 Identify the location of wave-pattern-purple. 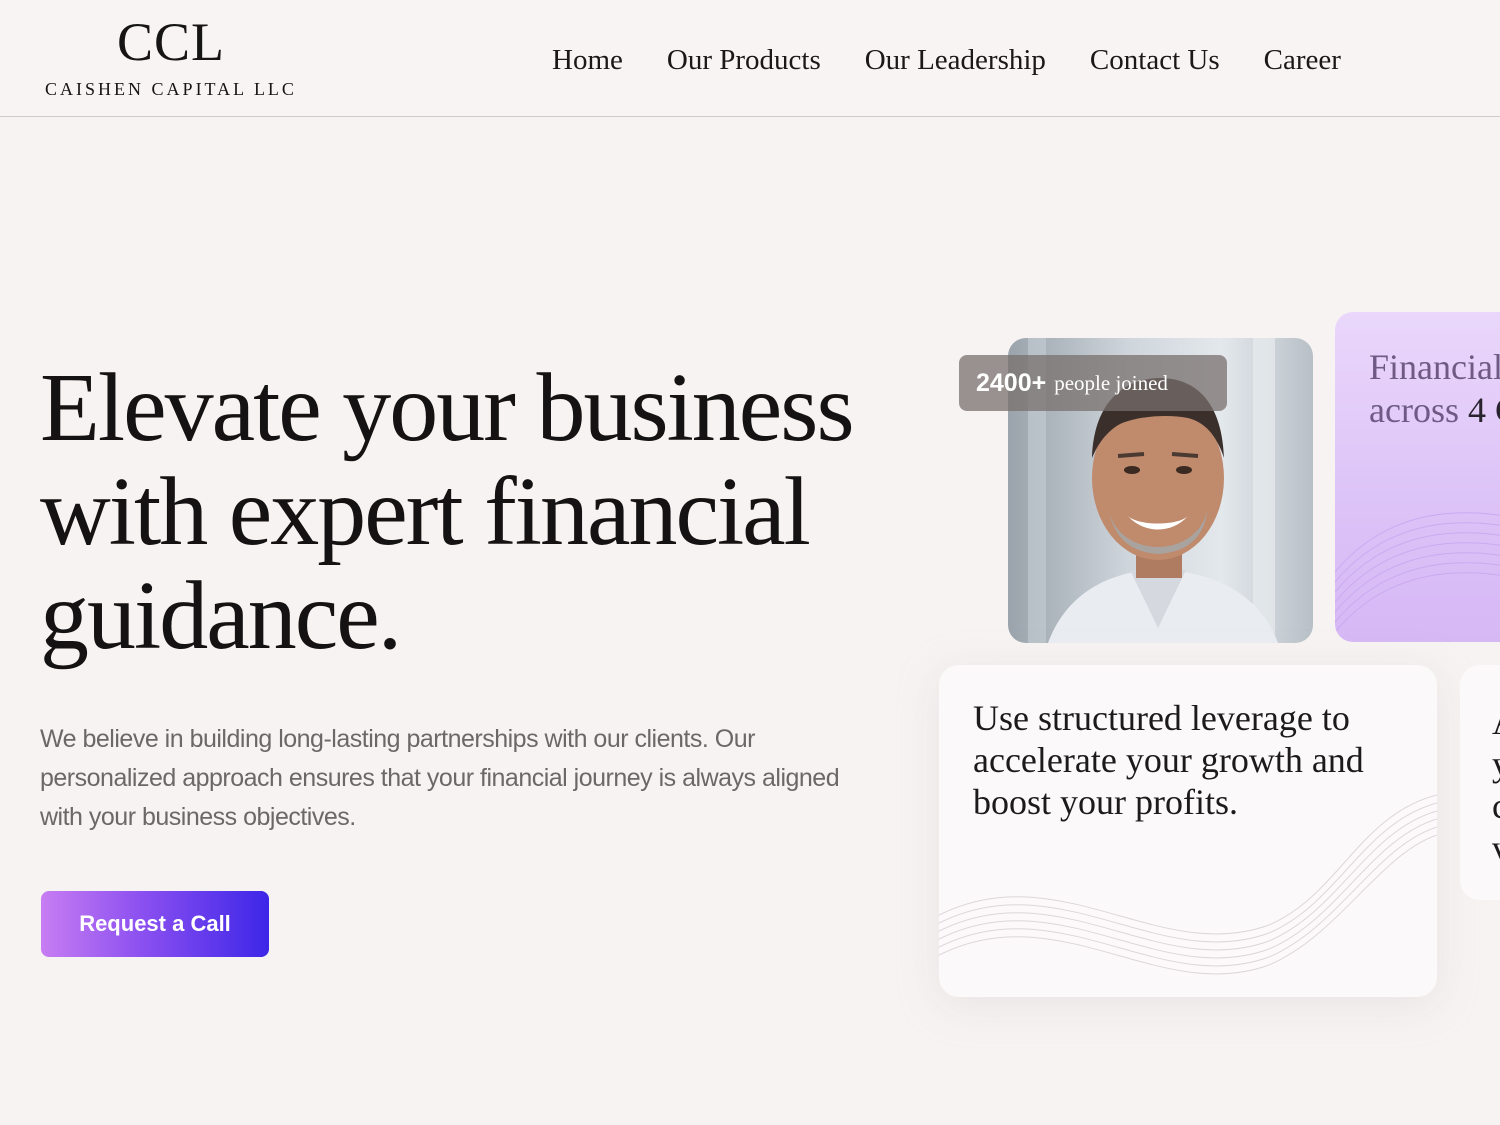
(1417, 572).